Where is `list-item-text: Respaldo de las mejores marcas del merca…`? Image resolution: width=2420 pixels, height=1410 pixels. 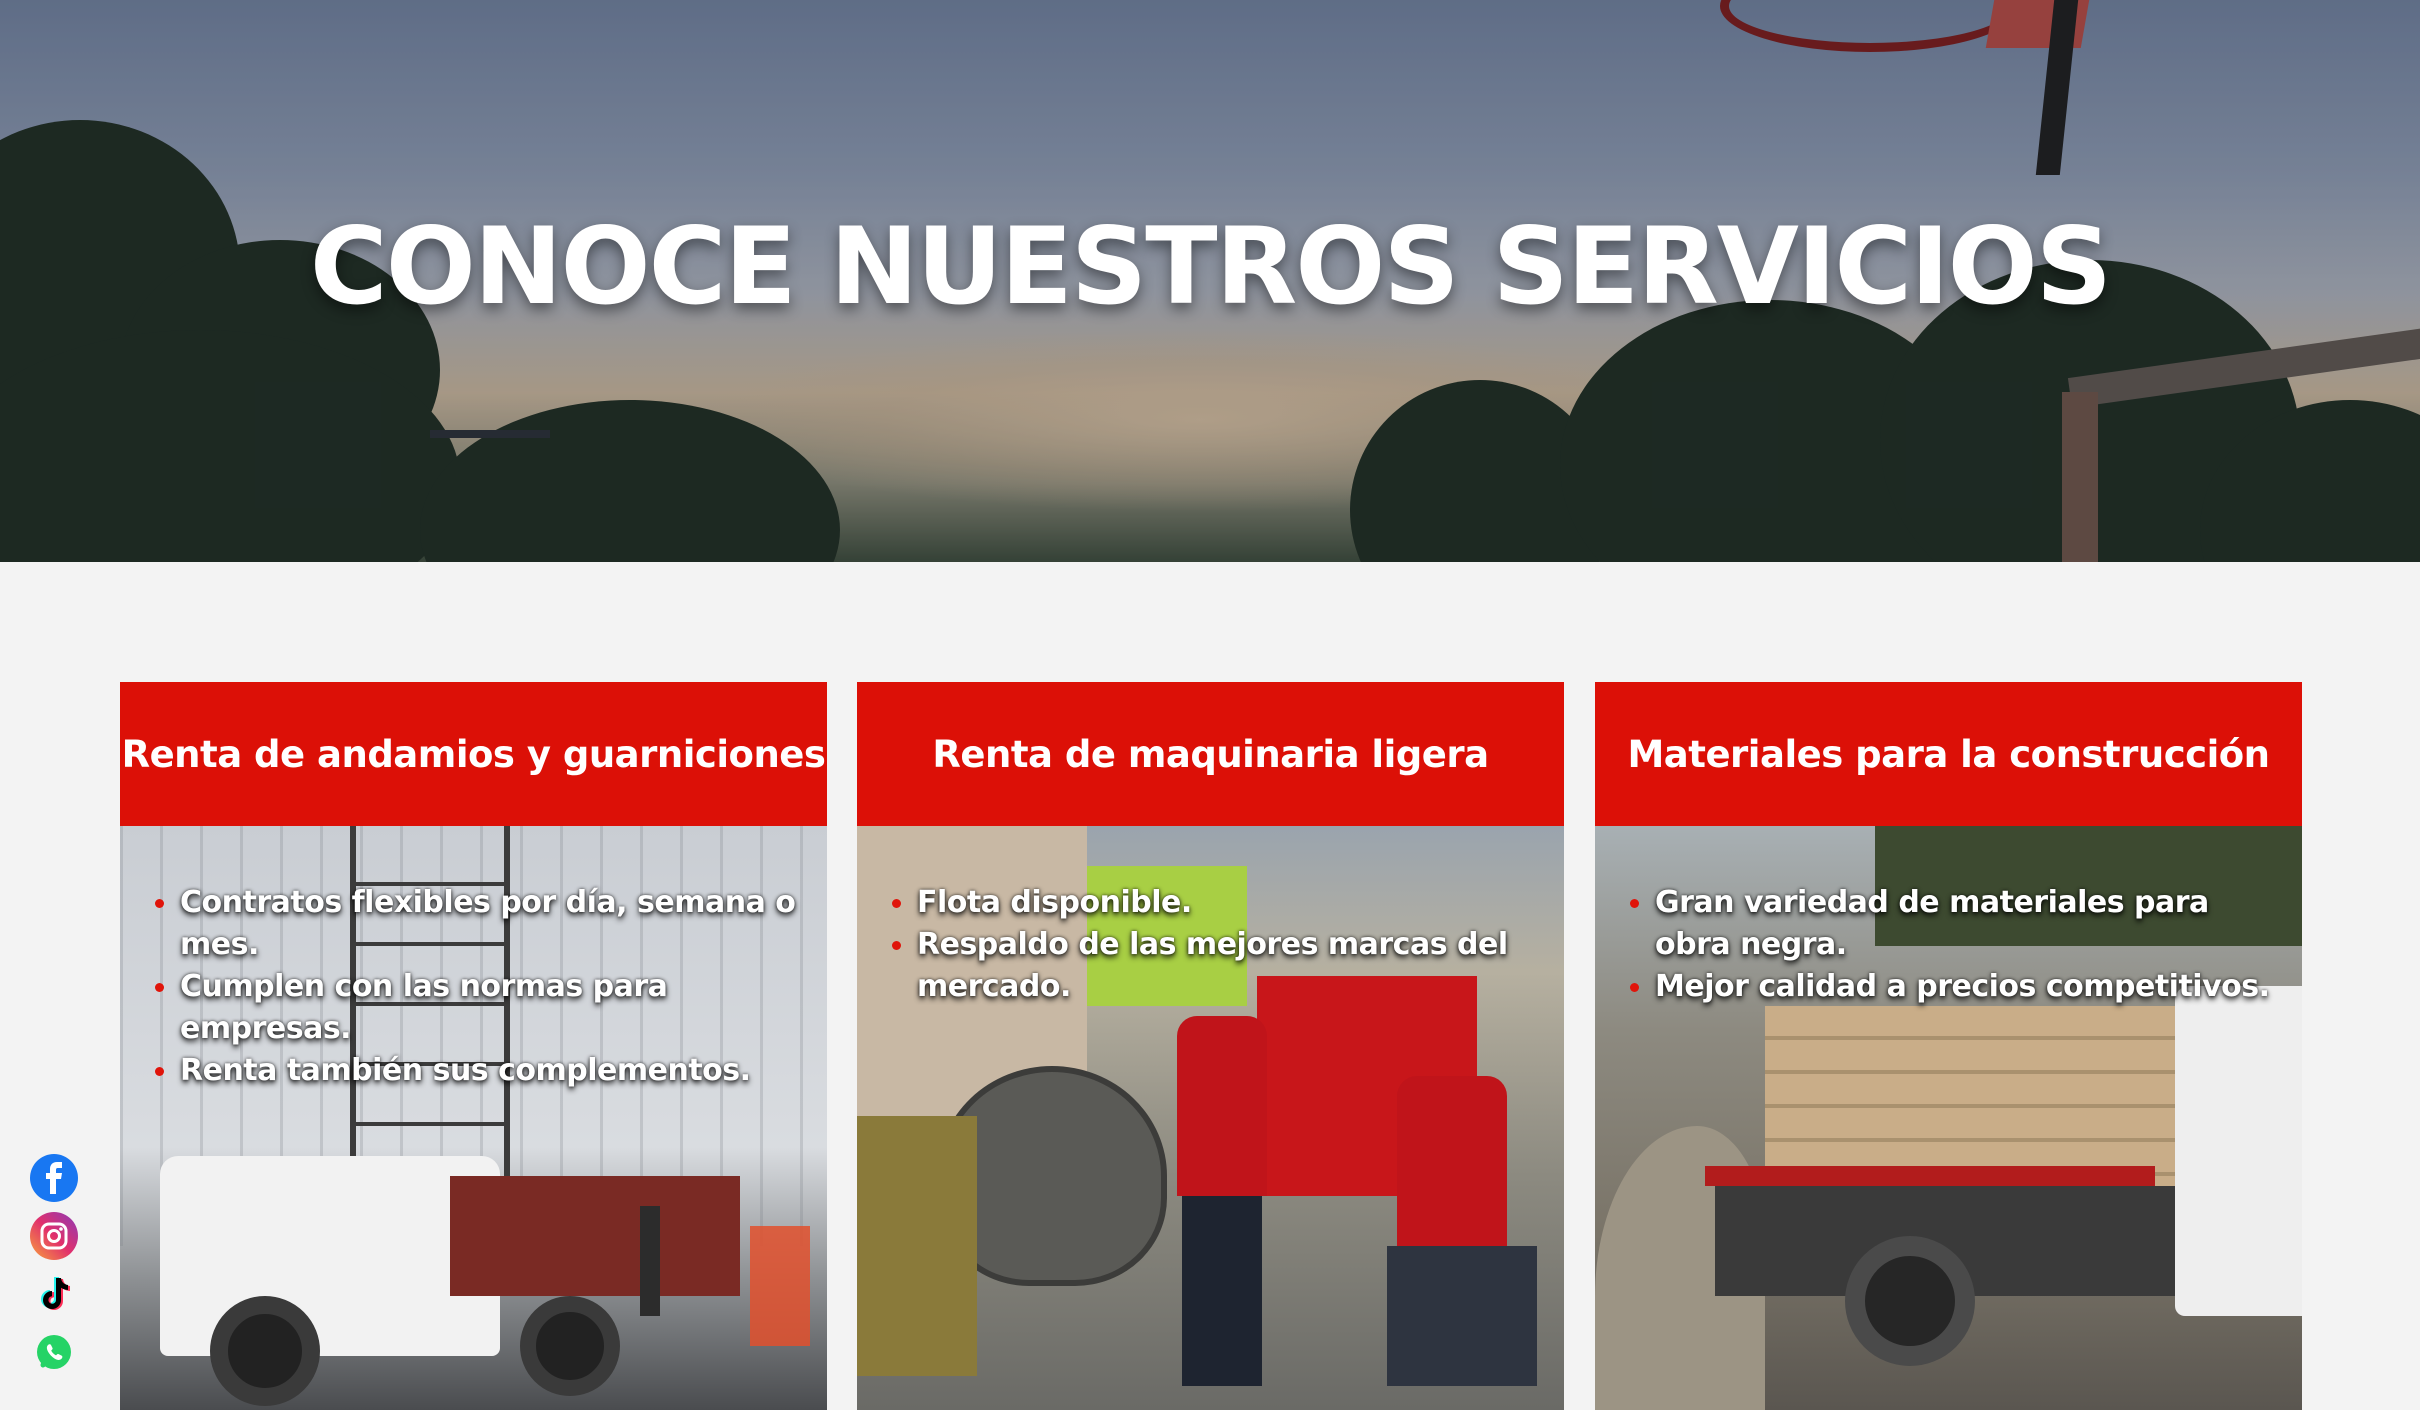
list-item-text: Respaldo de las mejores marcas del merca… is located at coordinates (1212, 965).